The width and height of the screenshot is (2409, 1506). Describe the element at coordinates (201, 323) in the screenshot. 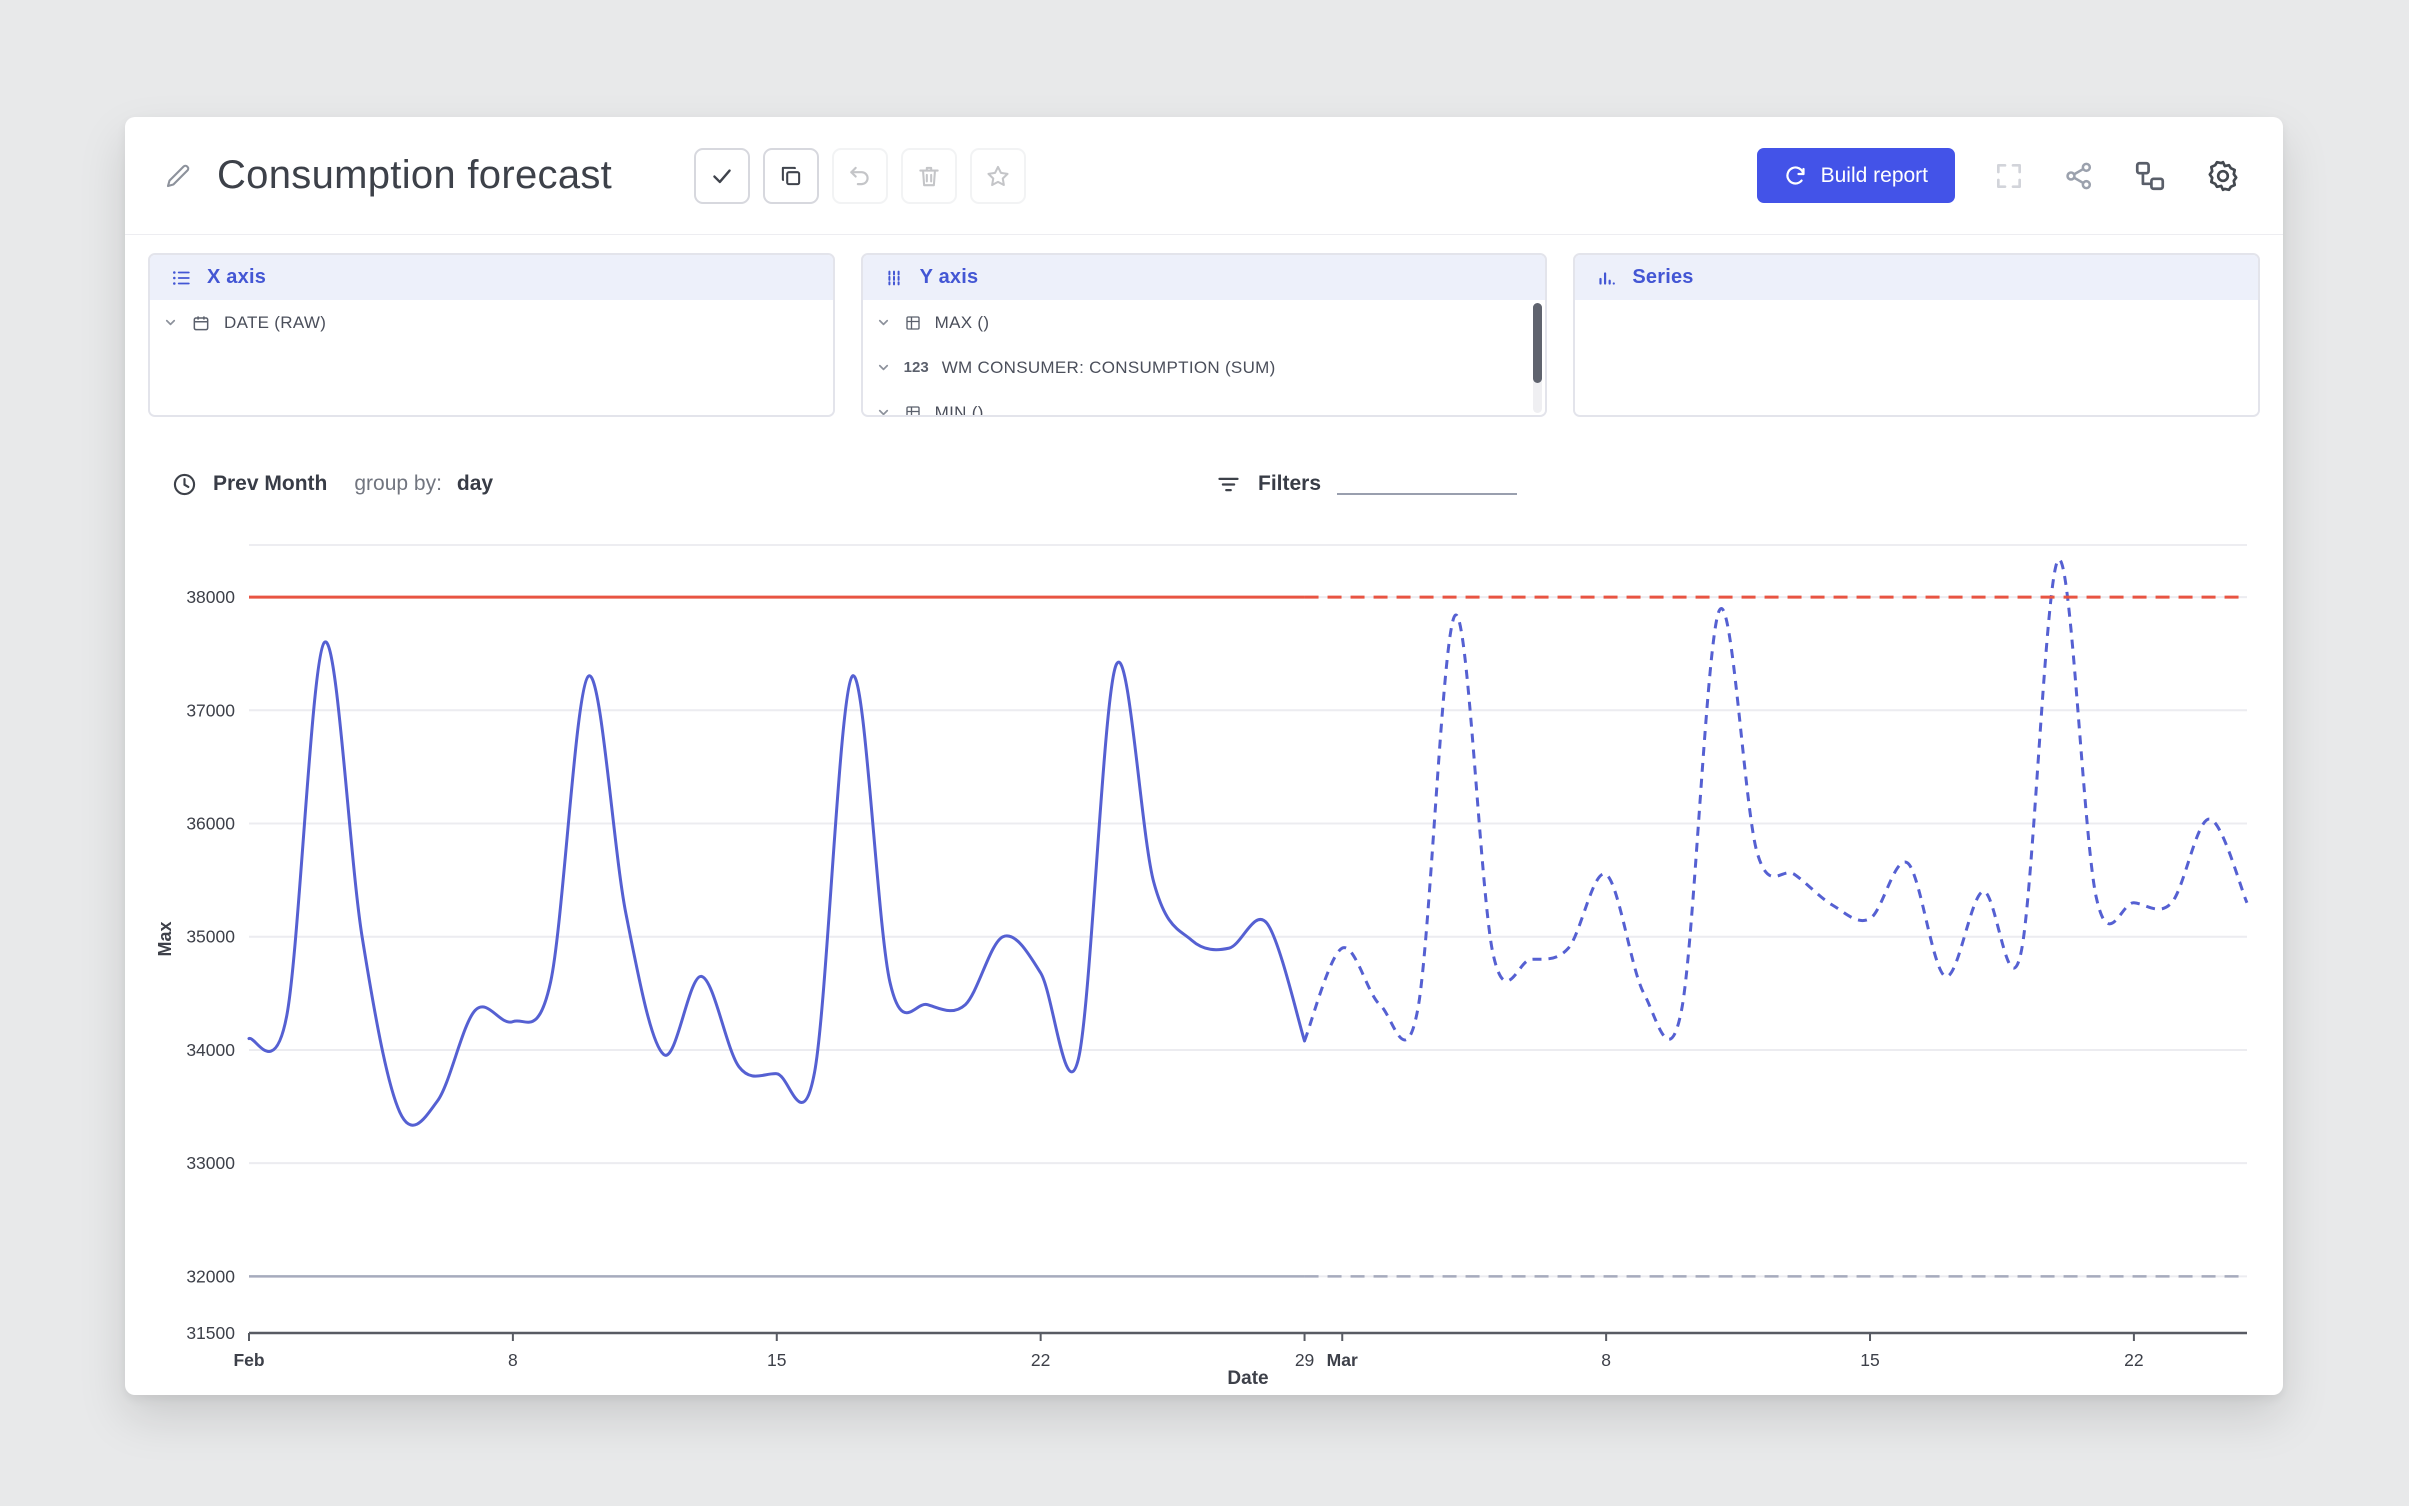

I see `calendar-icon` at that location.